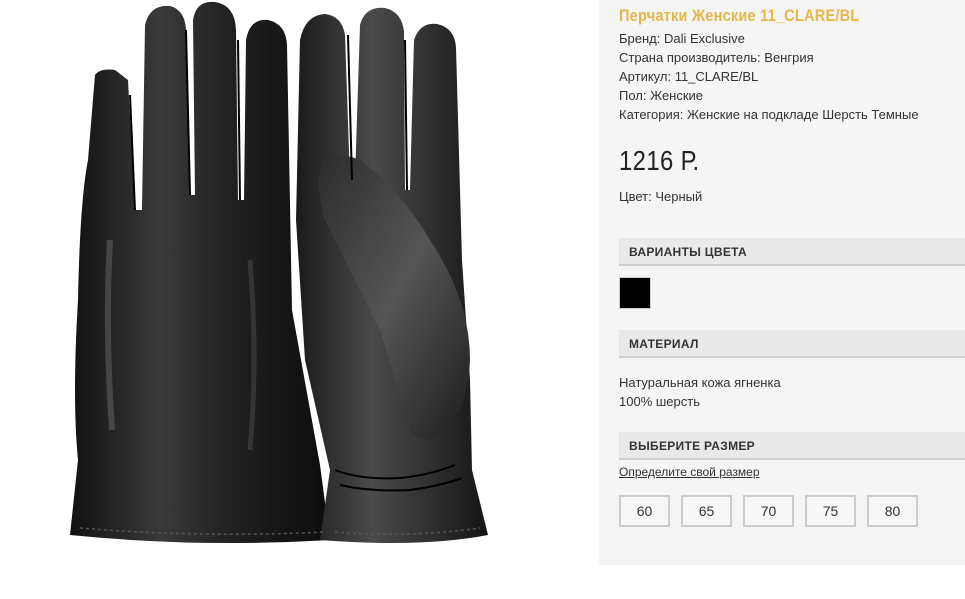  I want to click on product-price: 1216 Р., so click(659, 160).